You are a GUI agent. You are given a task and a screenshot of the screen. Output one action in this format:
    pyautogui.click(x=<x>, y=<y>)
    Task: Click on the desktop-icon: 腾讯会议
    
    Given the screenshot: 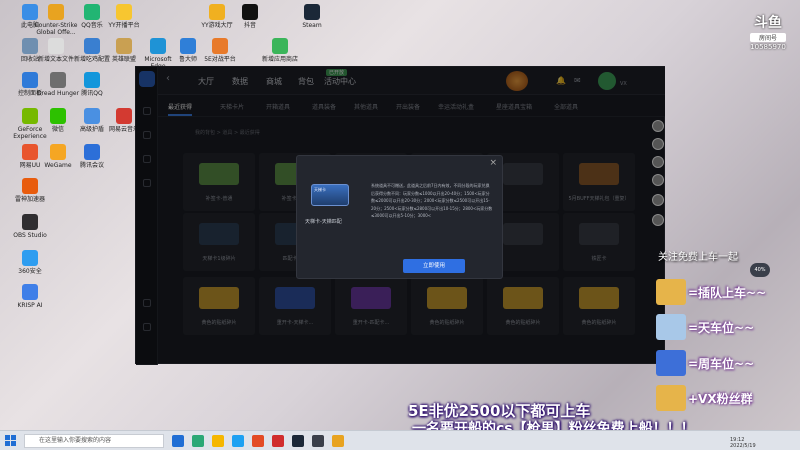 What is the action you would take?
    pyautogui.click(x=92, y=156)
    